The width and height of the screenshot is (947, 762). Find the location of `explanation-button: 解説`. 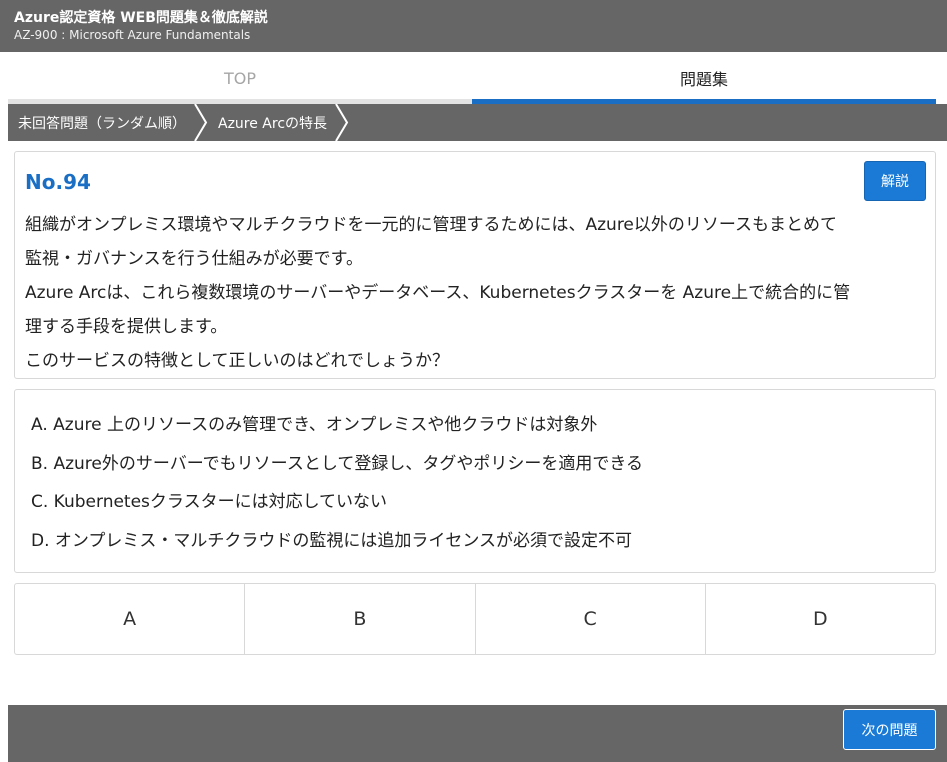

explanation-button: 解説 is located at coordinates (895, 181).